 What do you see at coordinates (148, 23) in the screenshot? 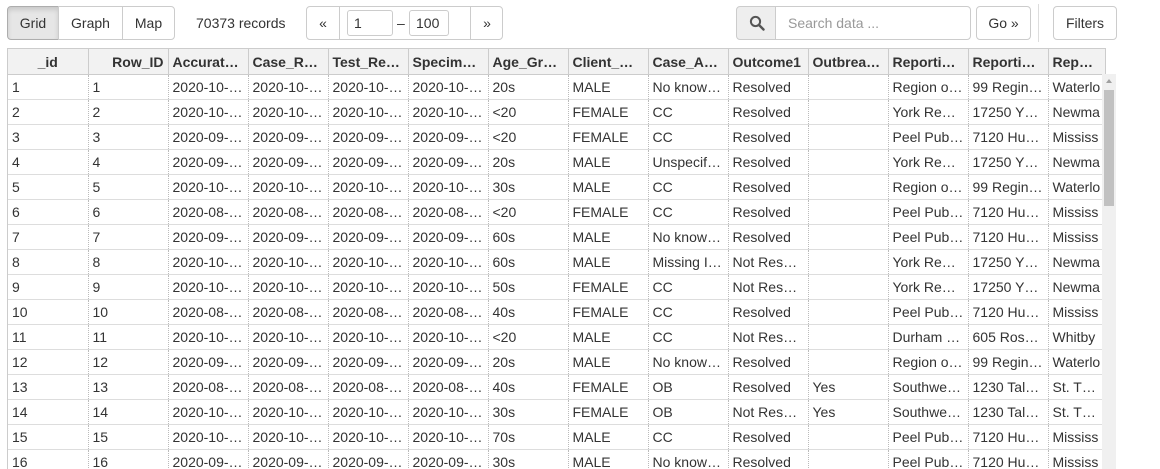
I see `tab-map: Map` at bounding box center [148, 23].